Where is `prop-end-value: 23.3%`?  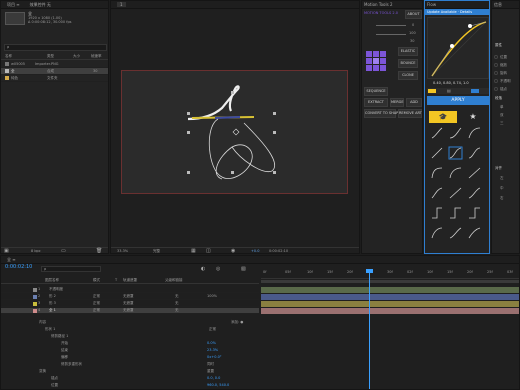
prop-end-value: 23.3% is located at coordinates (212, 350).